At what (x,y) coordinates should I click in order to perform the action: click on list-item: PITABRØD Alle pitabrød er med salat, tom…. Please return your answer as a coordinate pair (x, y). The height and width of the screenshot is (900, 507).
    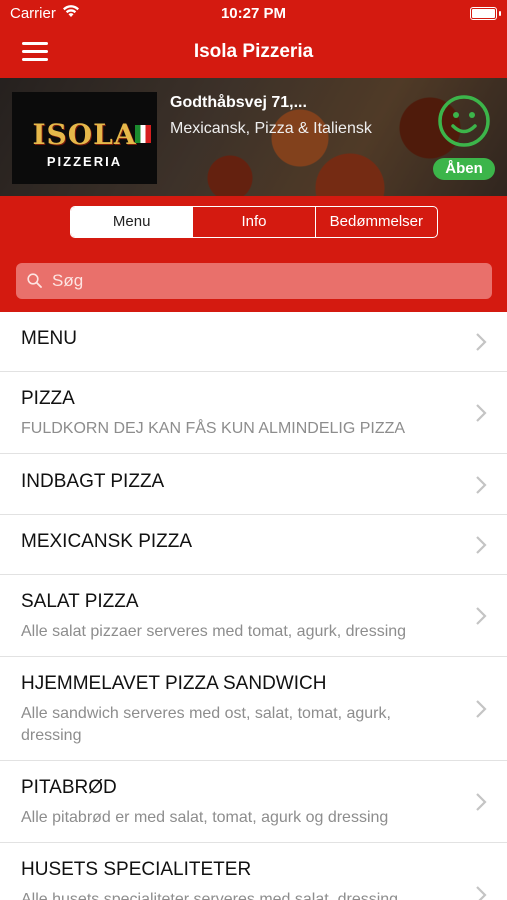
    Looking at the image, I should click on (253, 802).